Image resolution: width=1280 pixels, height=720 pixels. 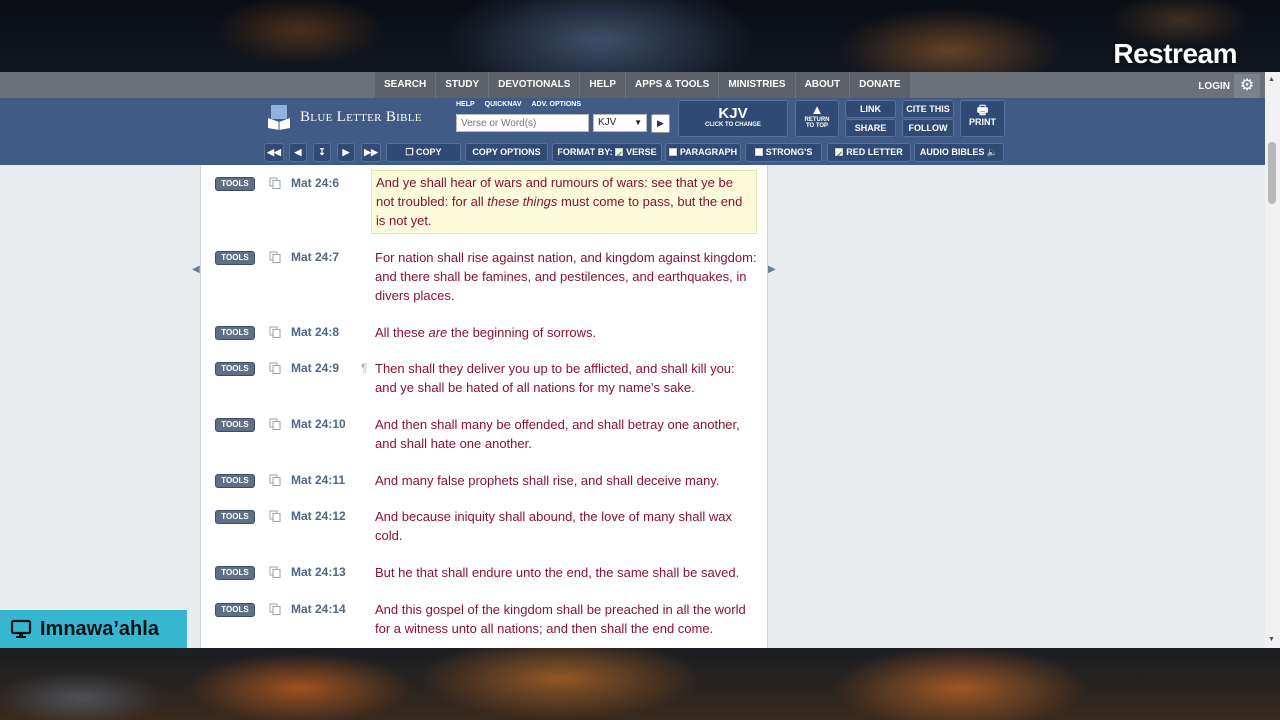 I want to click on share-button: SHARE, so click(x=870, y=128).